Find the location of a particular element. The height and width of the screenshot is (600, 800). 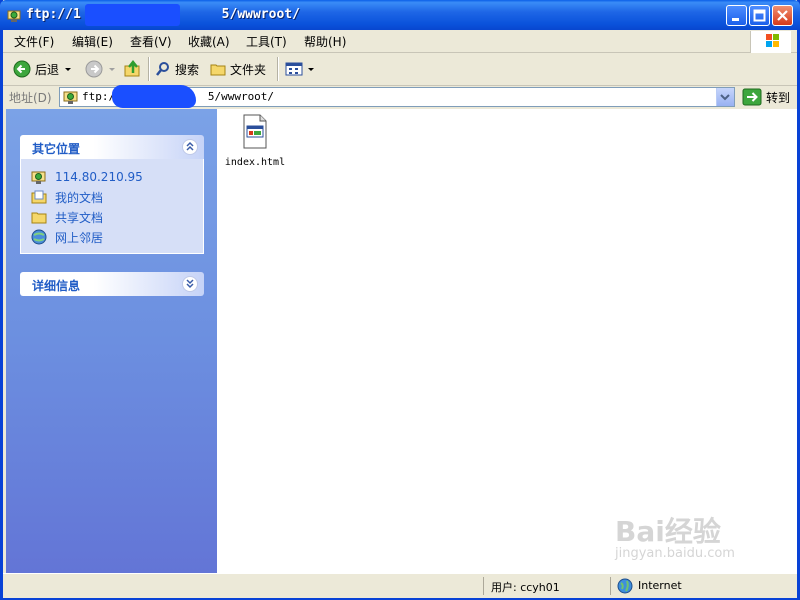

place-link-network: 网上邻居 is located at coordinates (112, 237).